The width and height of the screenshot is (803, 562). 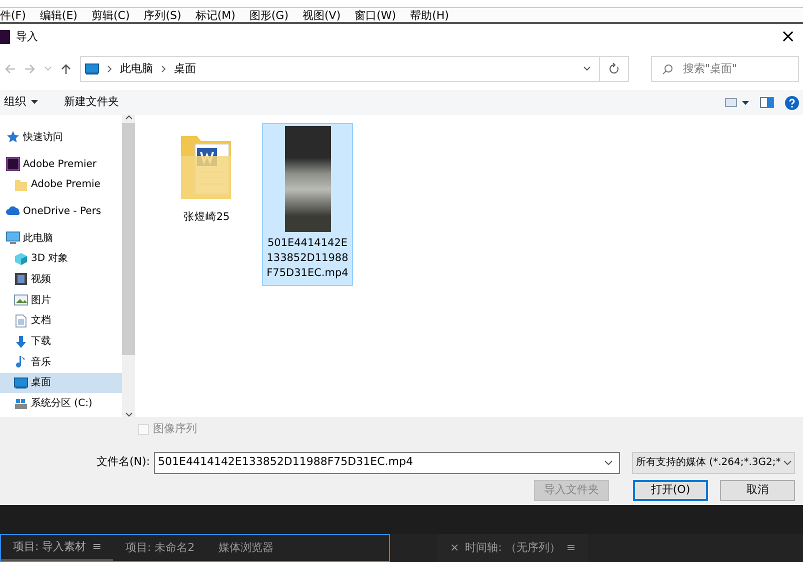 I want to click on scroll-down-icon, so click(x=128, y=414).